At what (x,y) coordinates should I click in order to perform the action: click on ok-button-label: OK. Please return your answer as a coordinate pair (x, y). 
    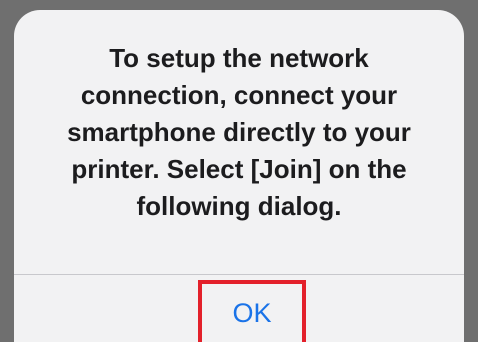
    Looking at the image, I should click on (252, 312).